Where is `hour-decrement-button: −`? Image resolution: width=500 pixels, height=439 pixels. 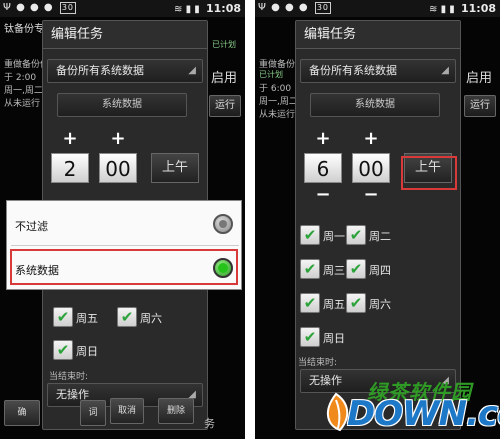
hour-decrement-button: − is located at coordinates (323, 195).